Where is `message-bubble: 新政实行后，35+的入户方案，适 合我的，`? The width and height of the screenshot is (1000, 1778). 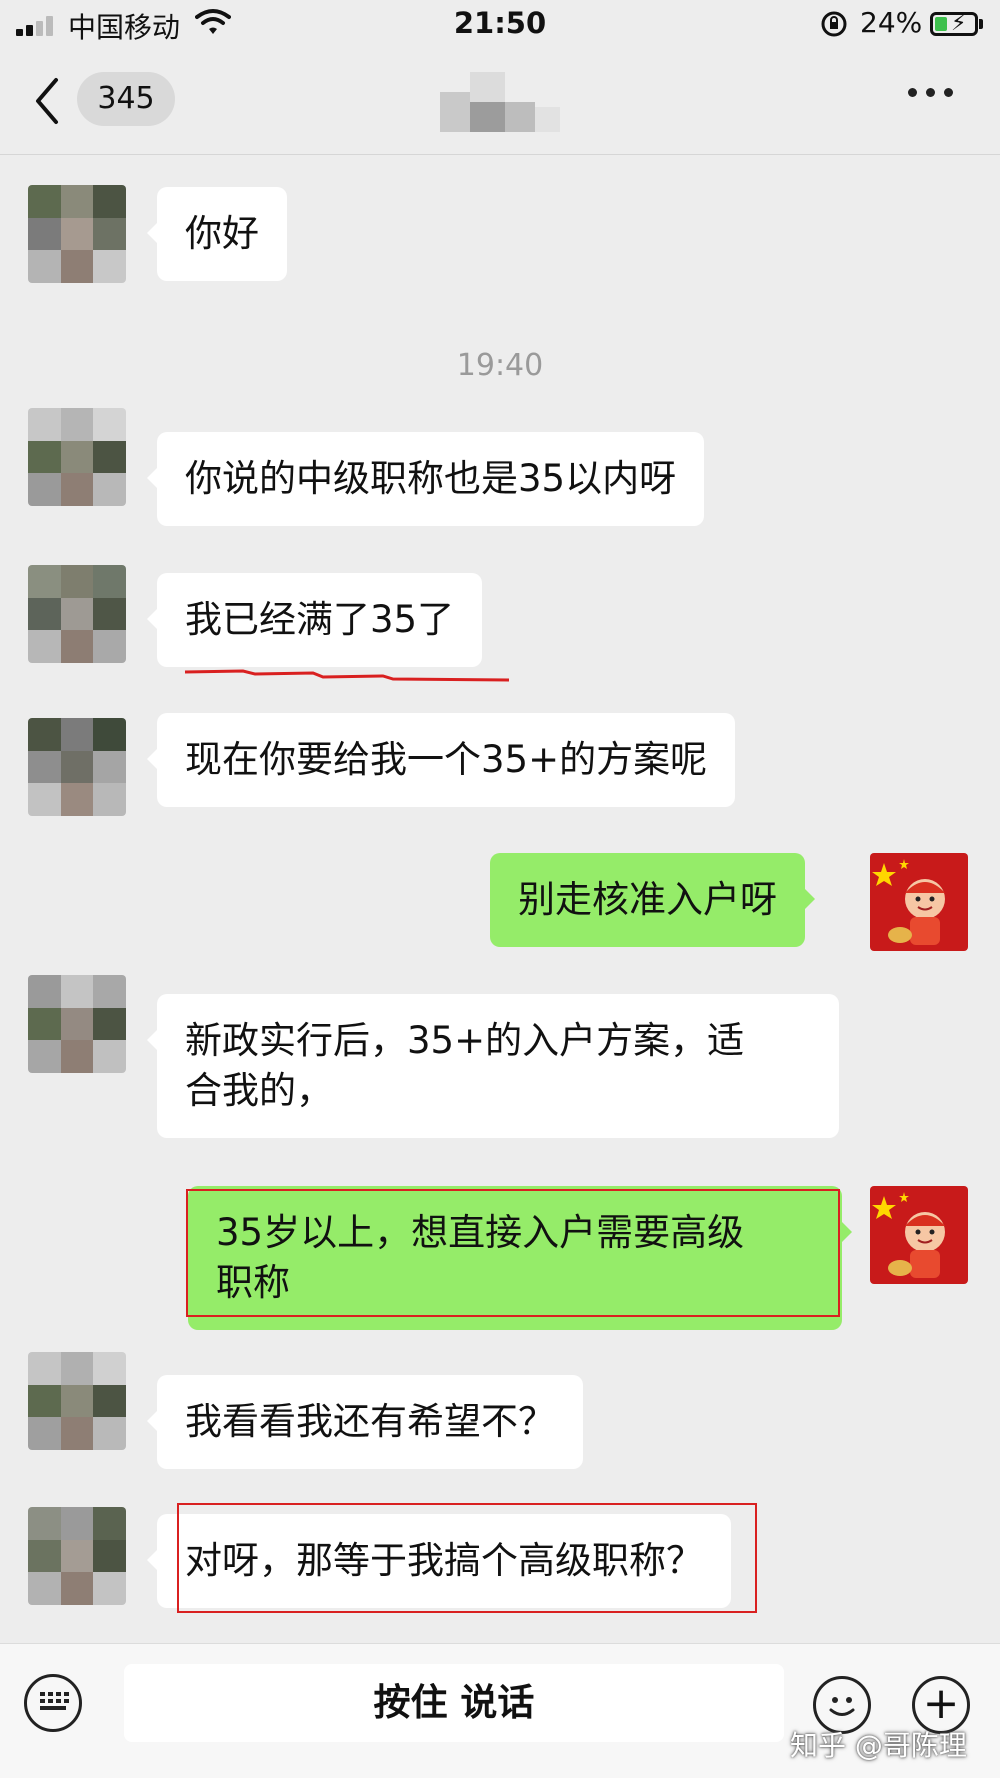
message-bubble: 新政实行后，35+的入户方案，适 合我的， is located at coordinates (493, 1066).